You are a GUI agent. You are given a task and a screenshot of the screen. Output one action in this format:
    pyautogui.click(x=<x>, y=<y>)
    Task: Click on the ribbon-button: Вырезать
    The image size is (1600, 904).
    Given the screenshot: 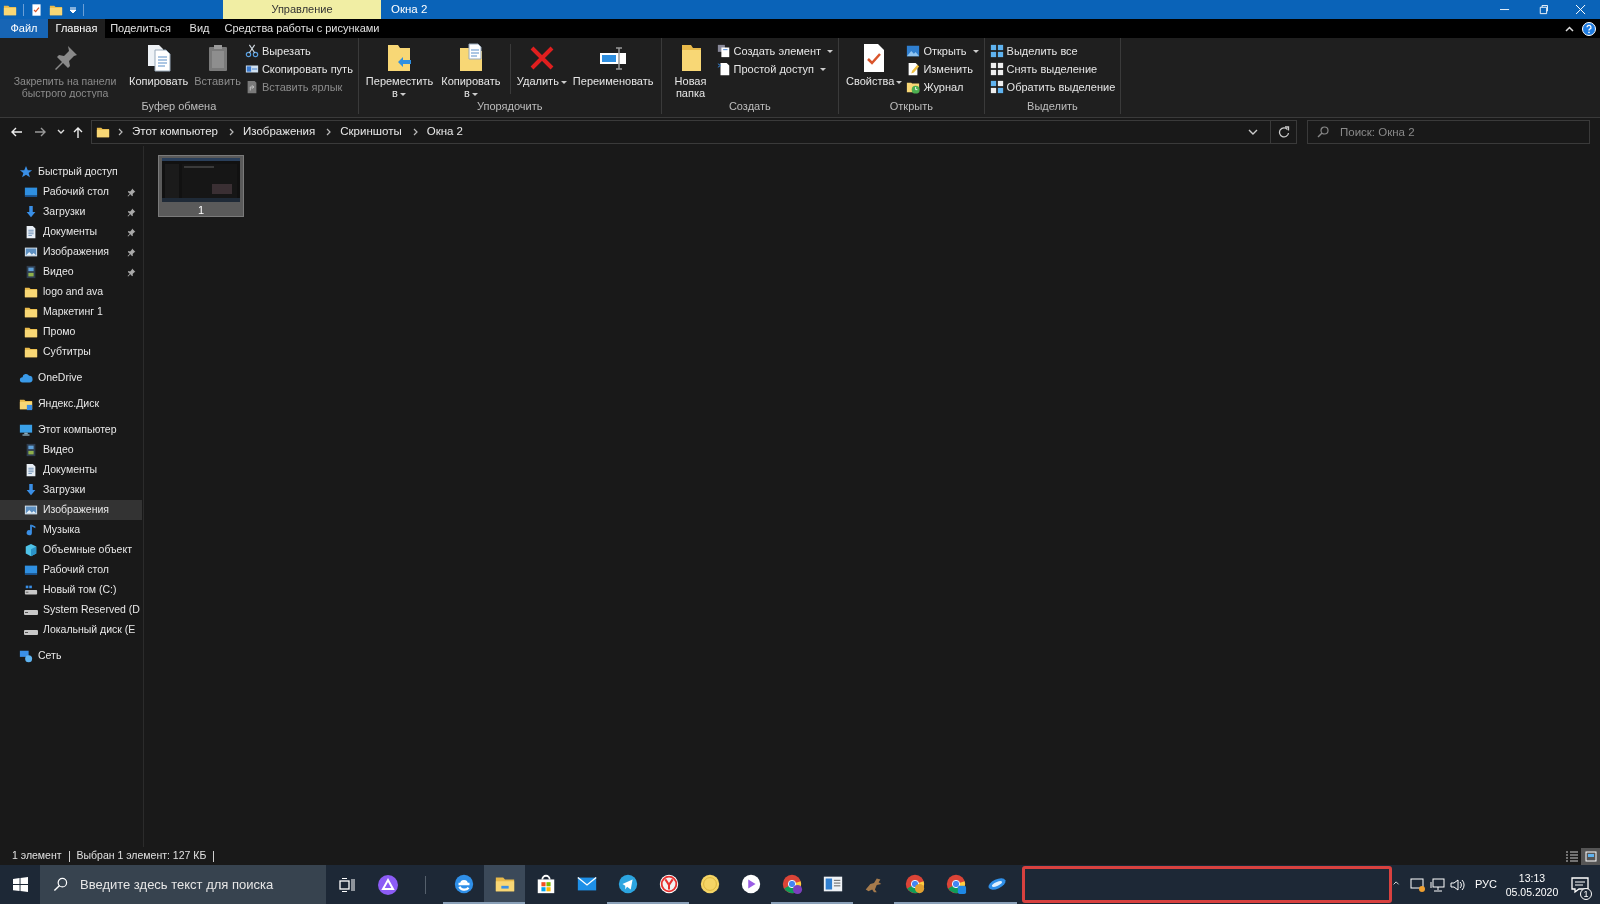 What is the action you would take?
    pyautogui.click(x=298, y=51)
    